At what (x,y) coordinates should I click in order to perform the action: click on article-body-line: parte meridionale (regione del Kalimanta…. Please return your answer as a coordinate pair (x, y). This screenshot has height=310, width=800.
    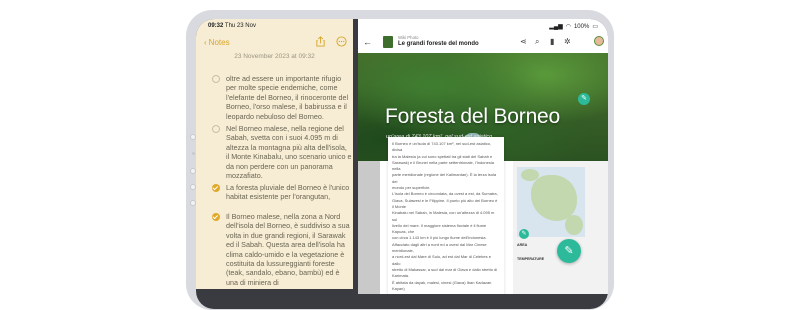
    Looking at the image, I should click on (444, 178).